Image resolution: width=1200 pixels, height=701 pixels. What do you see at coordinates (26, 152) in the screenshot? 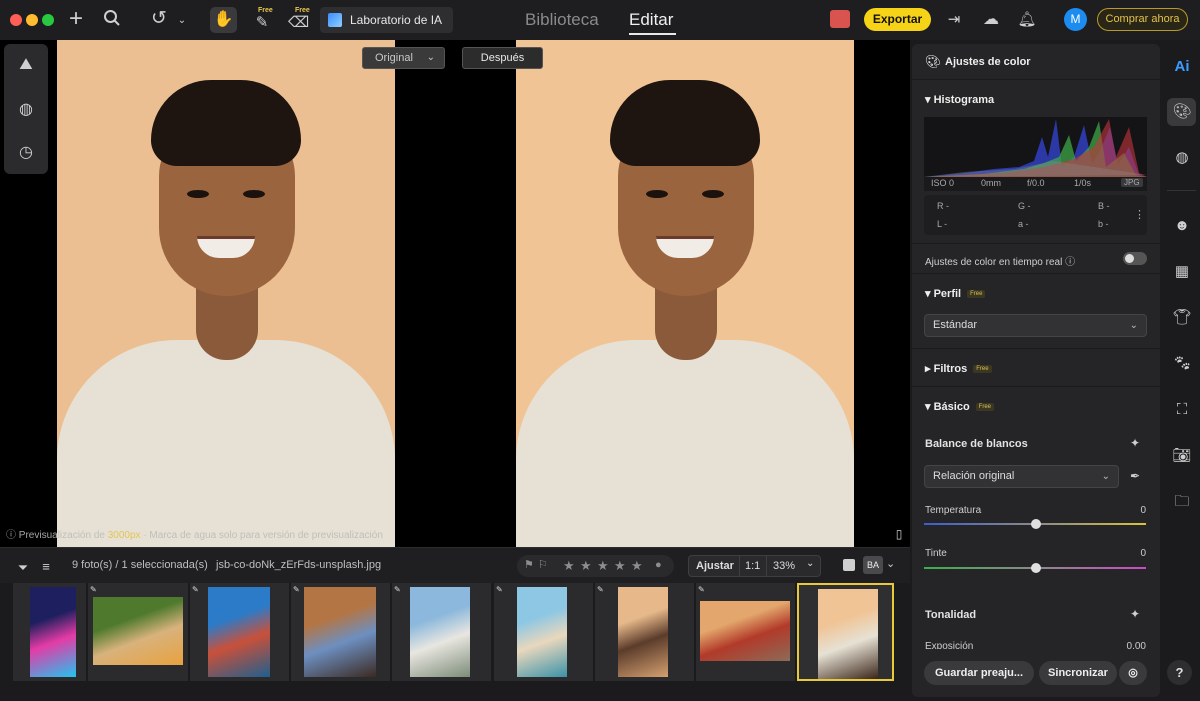
I see `history-icon: ◷` at bounding box center [26, 152].